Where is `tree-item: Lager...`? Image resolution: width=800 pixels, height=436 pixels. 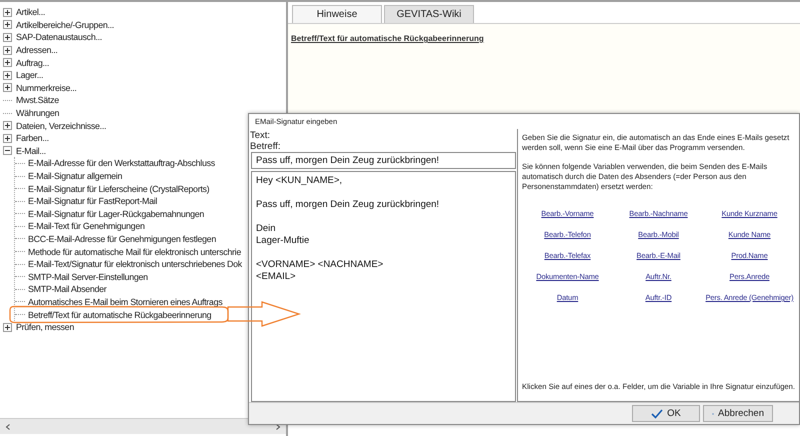
tree-item: Lager... is located at coordinates (30, 75).